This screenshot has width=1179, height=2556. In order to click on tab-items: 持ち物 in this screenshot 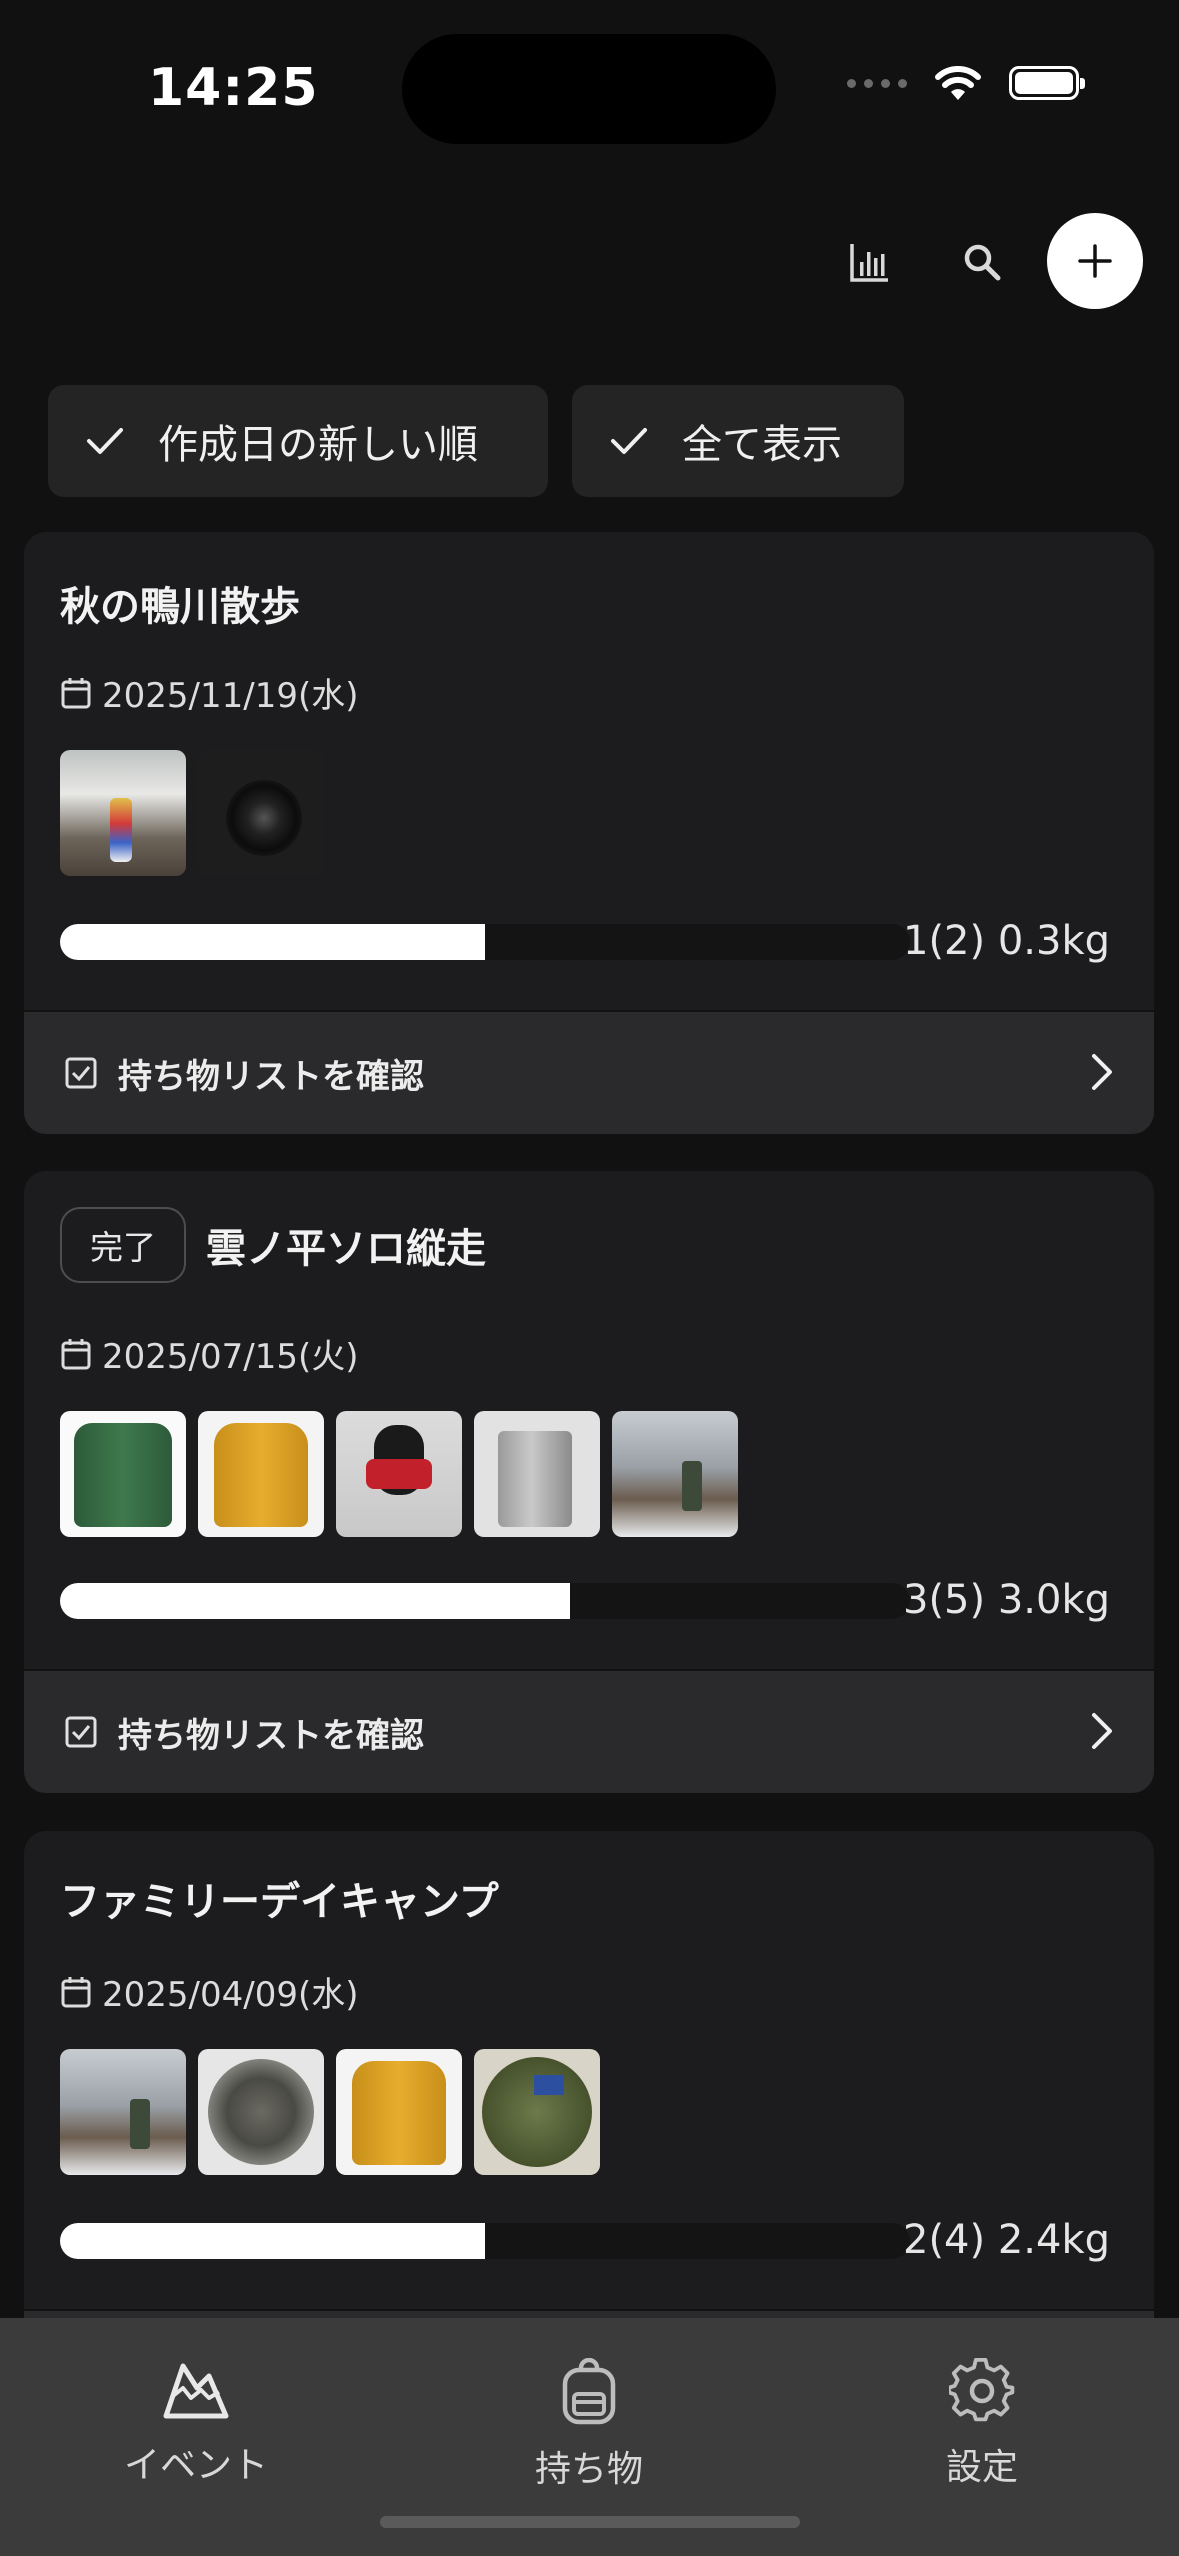, I will do `click(589, 2425)`.